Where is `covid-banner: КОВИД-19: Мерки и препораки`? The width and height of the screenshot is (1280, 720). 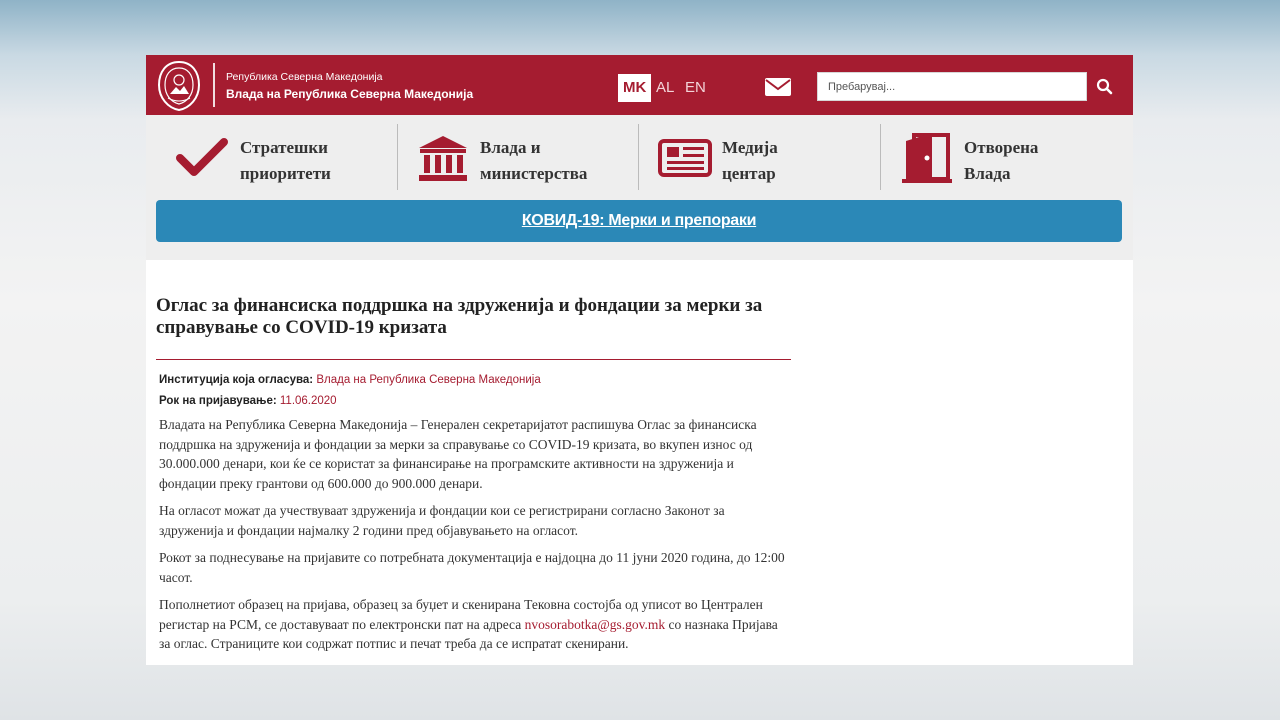 covid-banner: КОВИД-19: Мерки и препораки is located at coordinates (639, 221).